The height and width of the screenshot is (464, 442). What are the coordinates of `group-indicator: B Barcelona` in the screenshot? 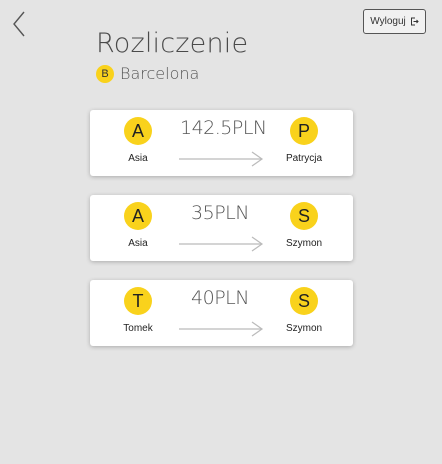 It's located at (147, 73).